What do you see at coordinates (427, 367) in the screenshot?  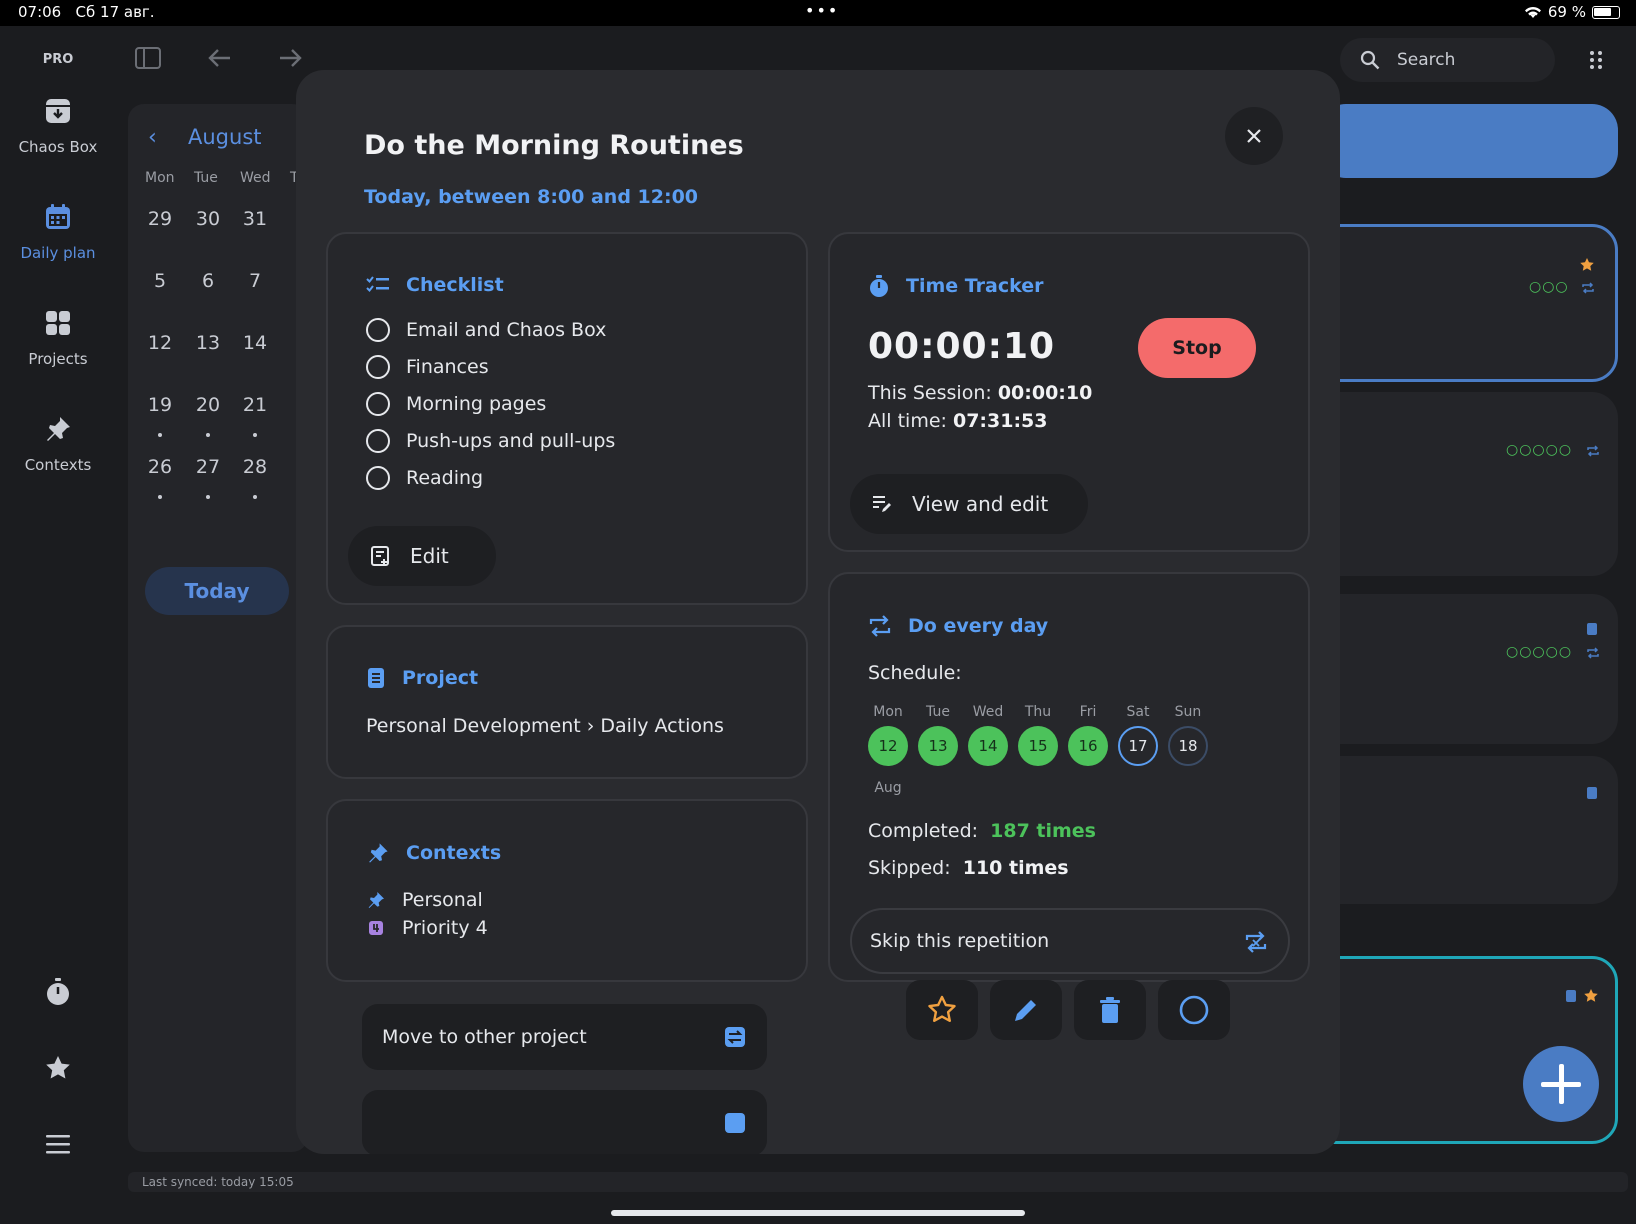 I see `checklist-item: Finances` at bounding box center [427, 367].